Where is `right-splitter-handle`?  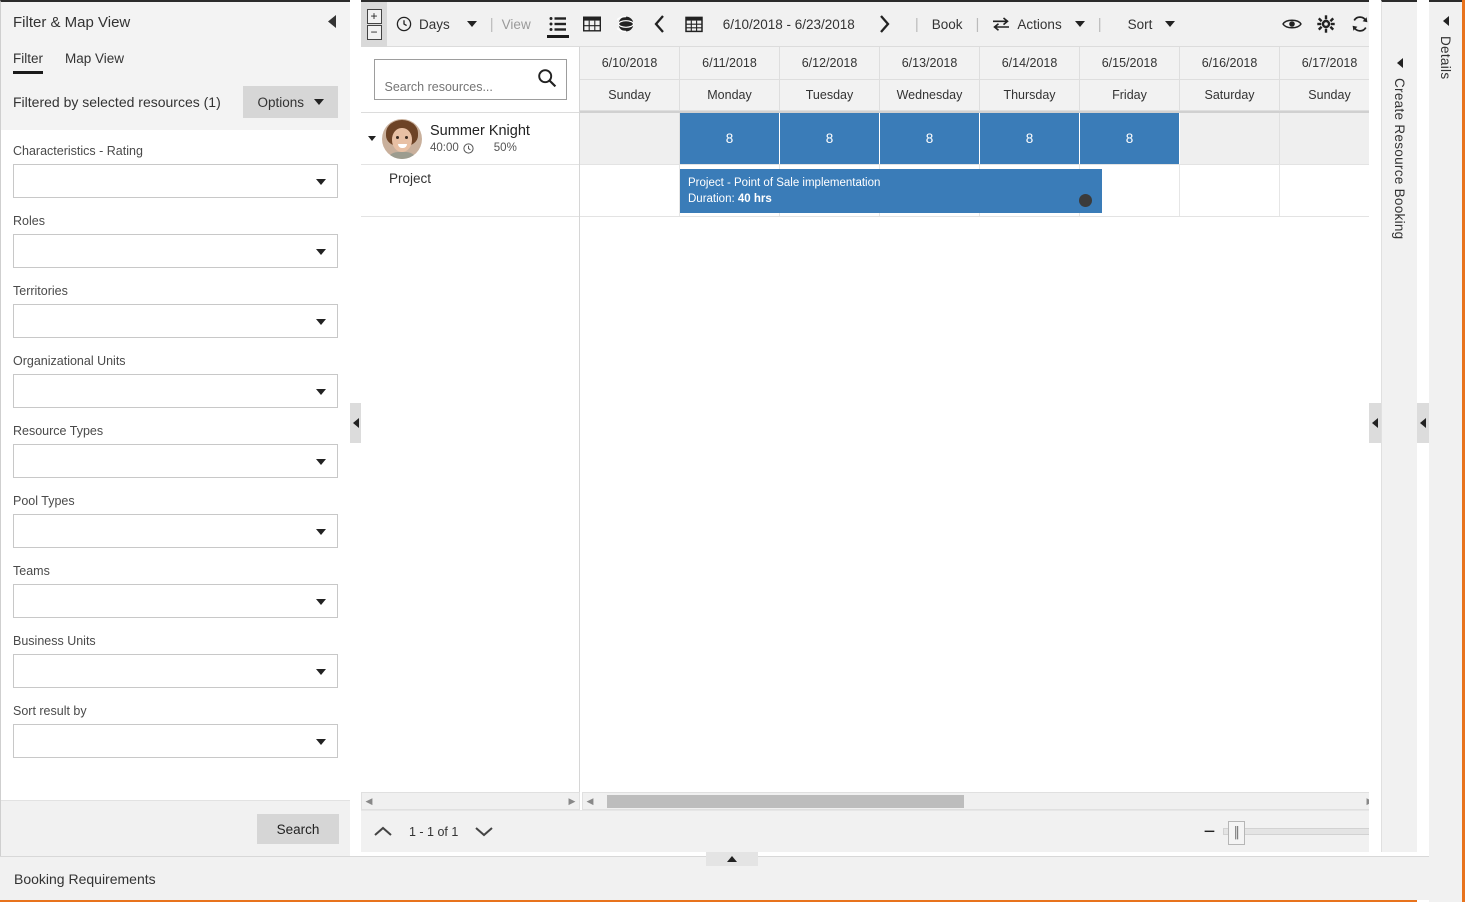 right-splitter-handle is located at coordinates (1375, 423).